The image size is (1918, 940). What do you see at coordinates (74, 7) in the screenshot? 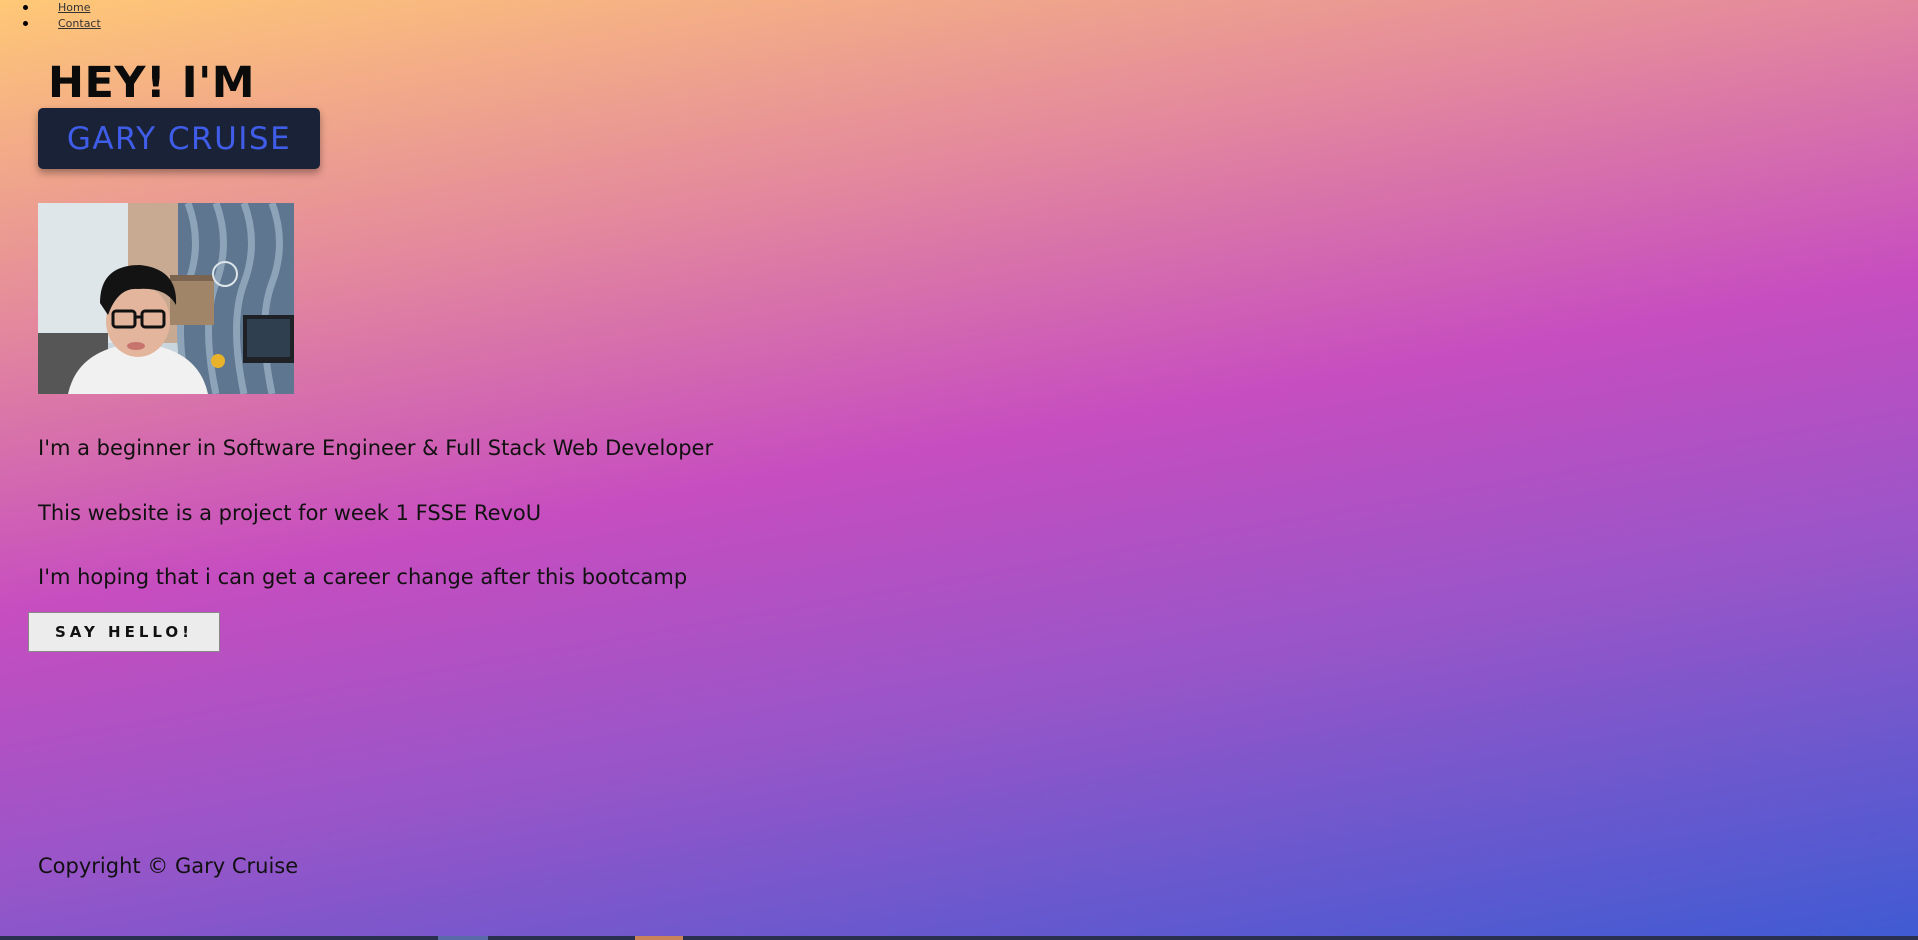
I see `nav-link-home: Home` at bounding box center [74, 7].